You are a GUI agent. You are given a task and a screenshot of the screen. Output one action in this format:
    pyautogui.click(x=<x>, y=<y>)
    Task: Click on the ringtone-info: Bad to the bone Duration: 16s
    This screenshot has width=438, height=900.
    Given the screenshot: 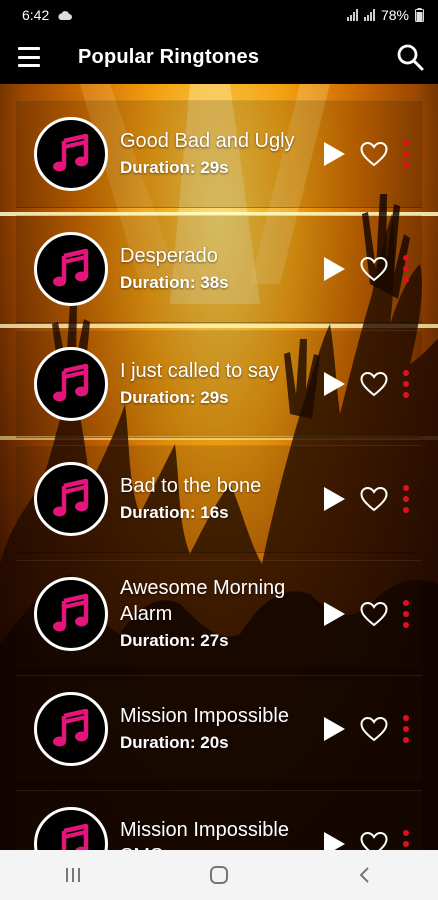 What is the action you would take?
    pyautogui.click(x=215, y=499)
    